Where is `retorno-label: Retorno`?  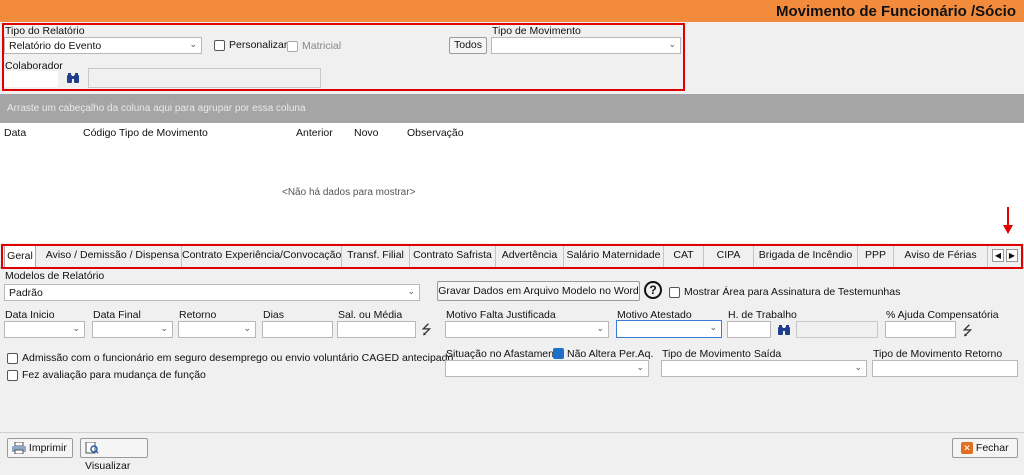
retorno-label: Retorno is located at coordinates (198, 315).